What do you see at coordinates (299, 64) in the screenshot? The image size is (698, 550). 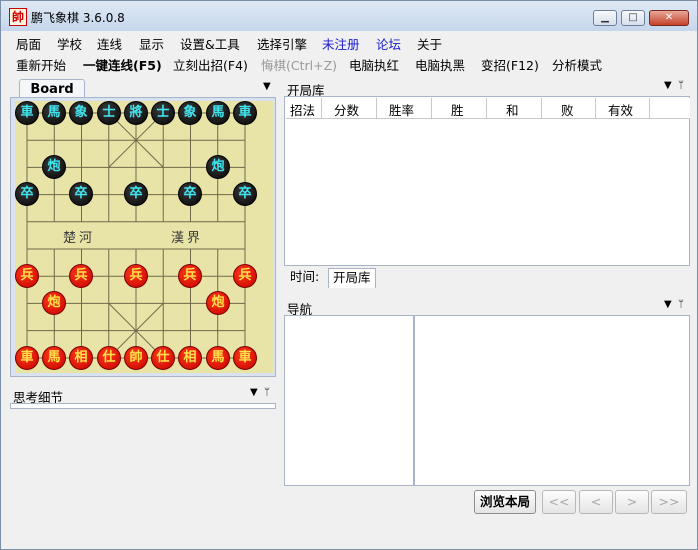 I see `undo-button: 悔棋(Ctrl+Z)` at bounding box center [299, 64].